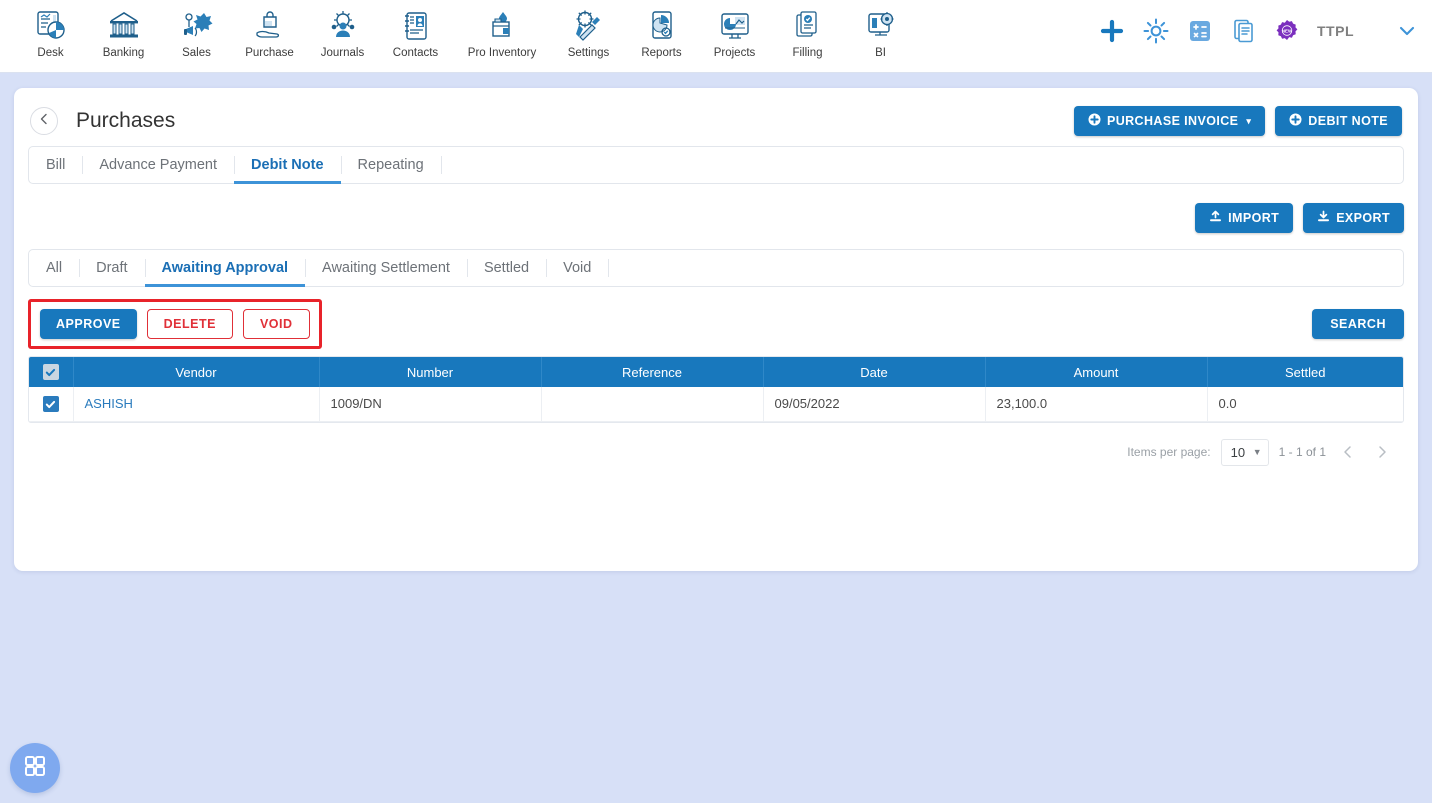 The width and height of the screenshot is (1432, 803). What do you see at coordinates (1338, 121) in the screenshot?
I see `debit-note-button: DEBIT NOTE` at bounding box center [1338, 121].